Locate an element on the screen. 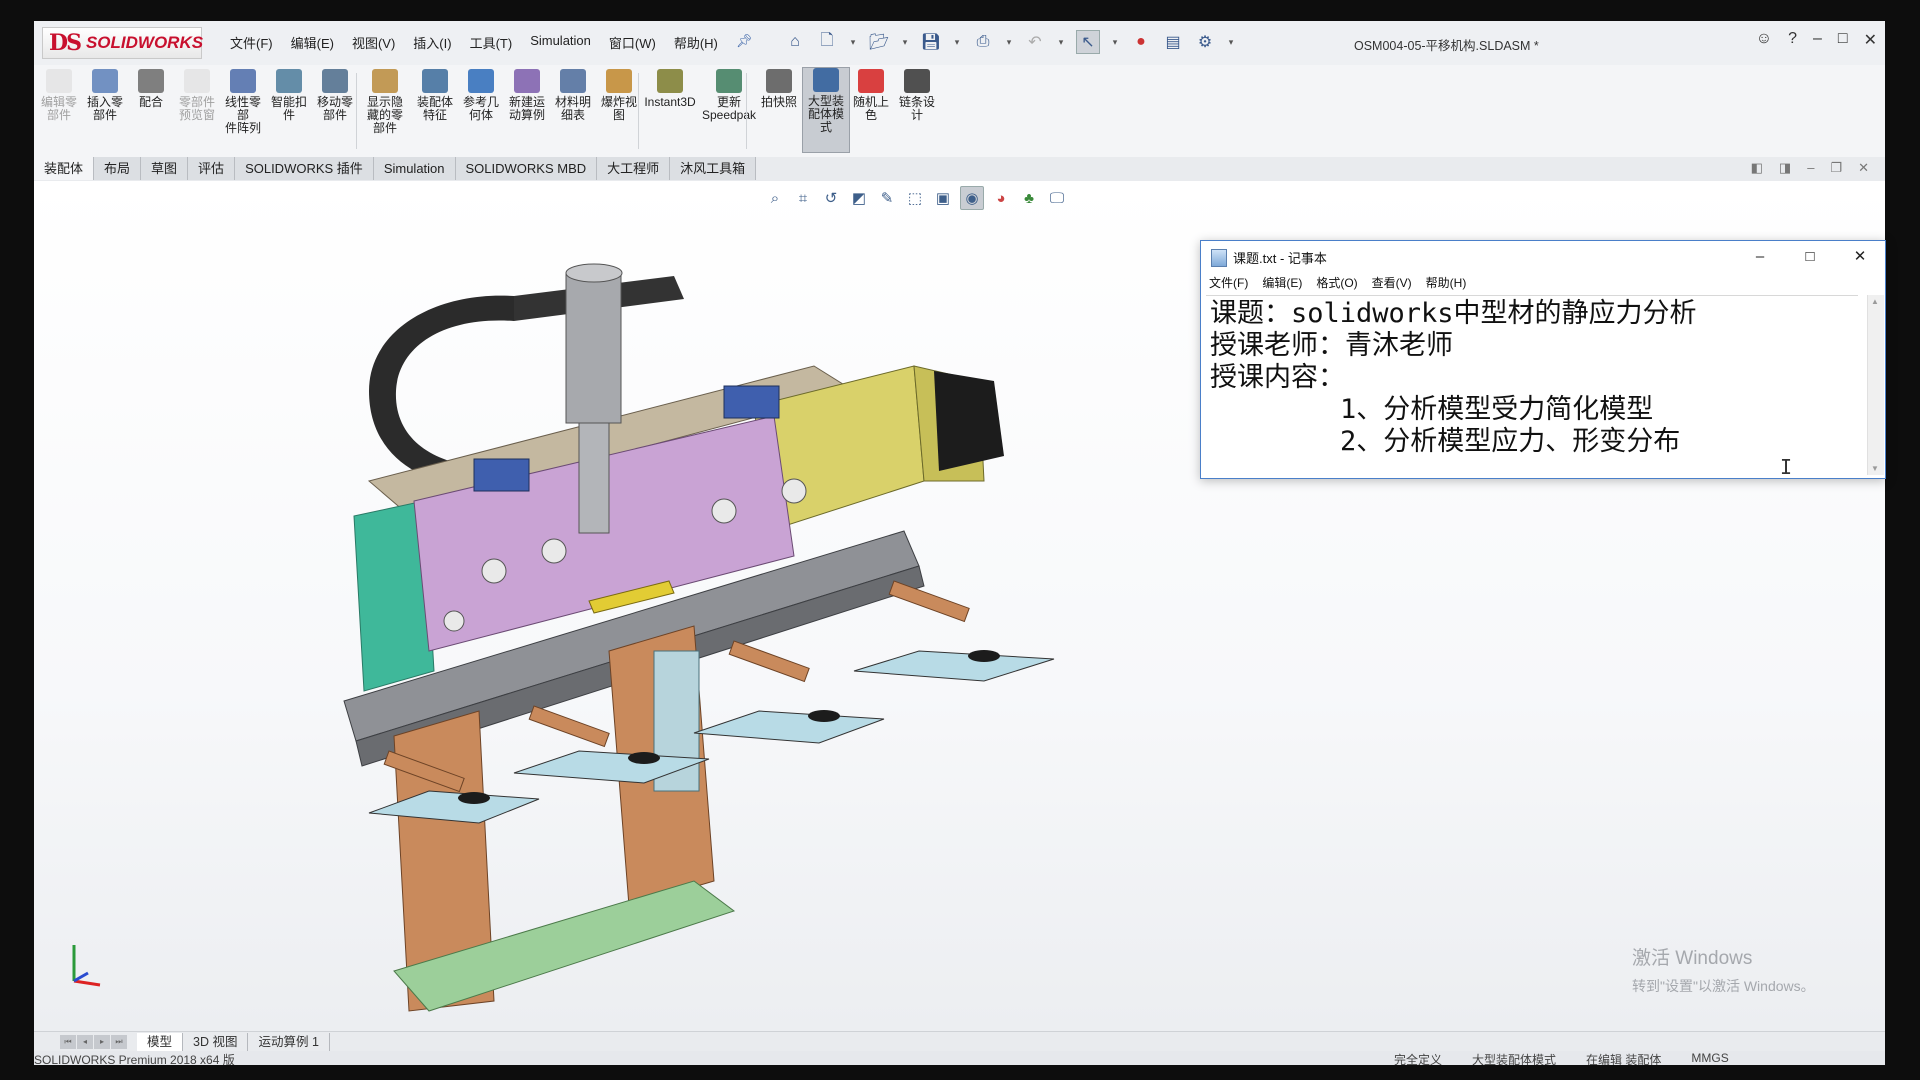 The height and width of the screenshot is (1080, 1920). undo-dropdown-icon: ▾ is located at coordinates (1061, 42).